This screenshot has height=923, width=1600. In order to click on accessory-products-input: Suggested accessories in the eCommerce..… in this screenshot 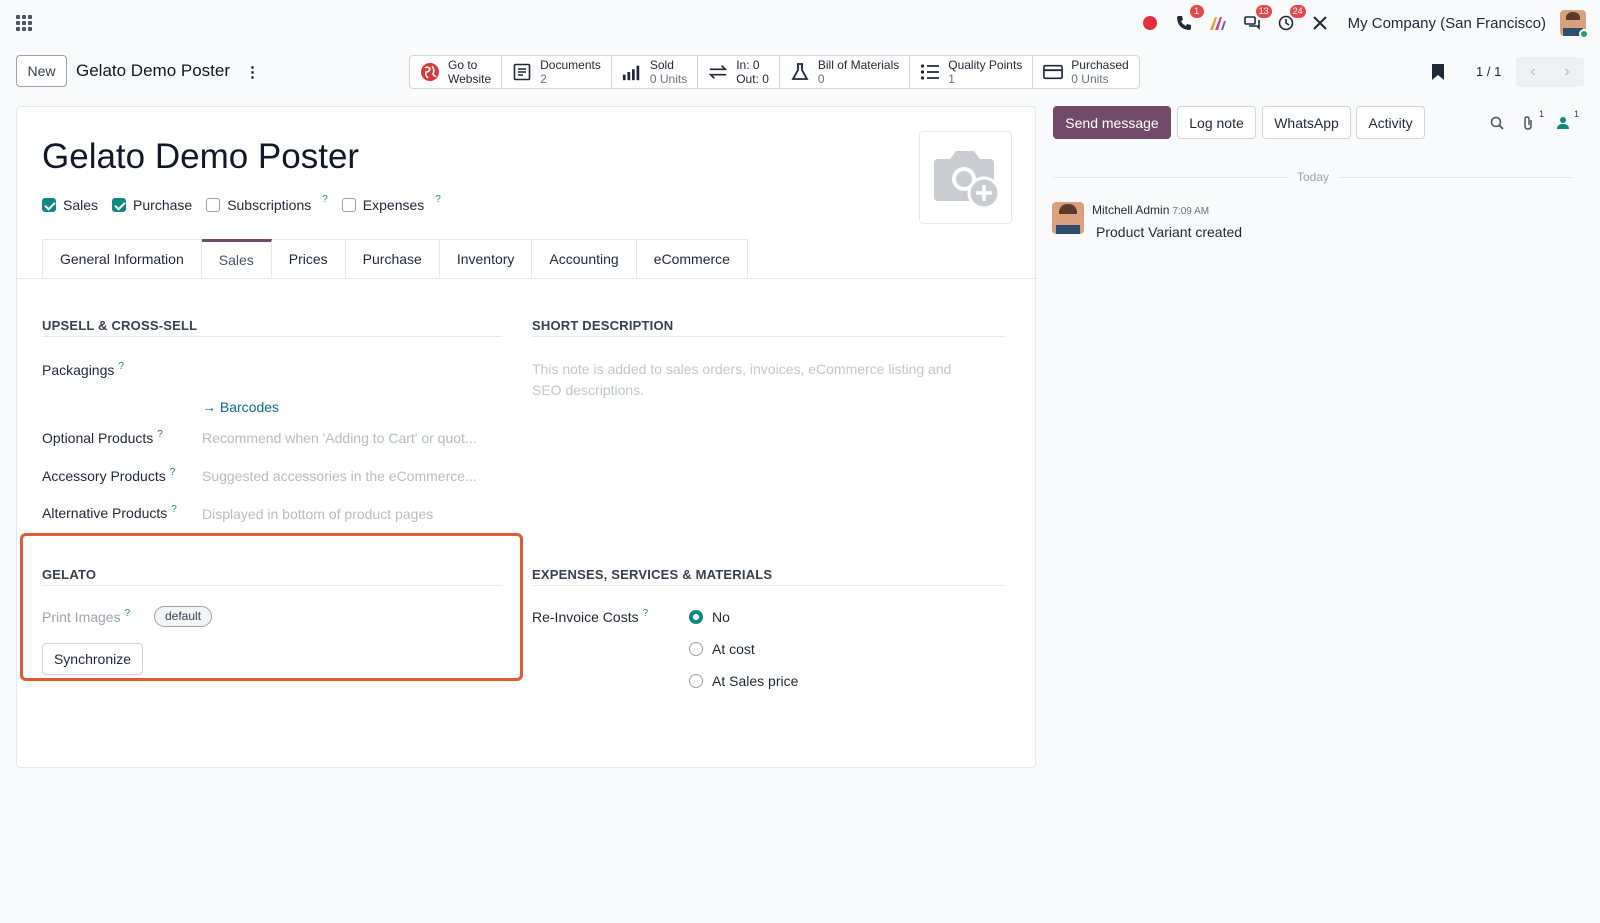, I will do `click(339, 476)`.